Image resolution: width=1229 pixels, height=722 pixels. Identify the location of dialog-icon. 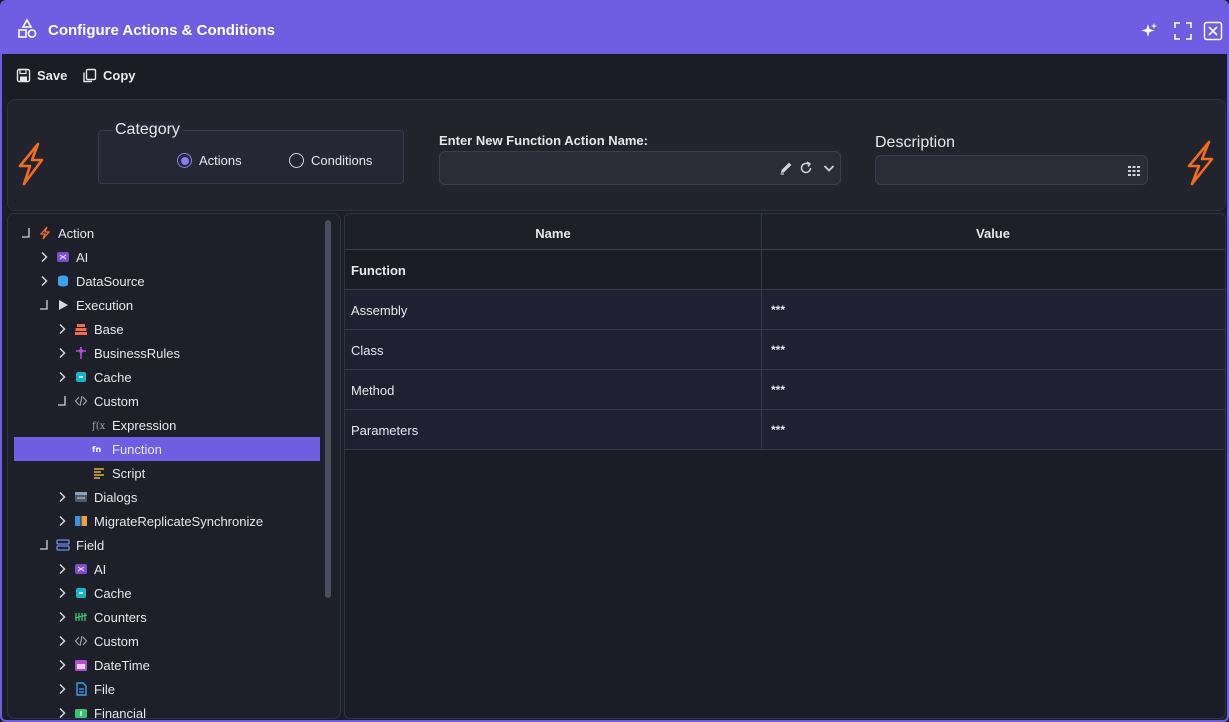
(81, 497).